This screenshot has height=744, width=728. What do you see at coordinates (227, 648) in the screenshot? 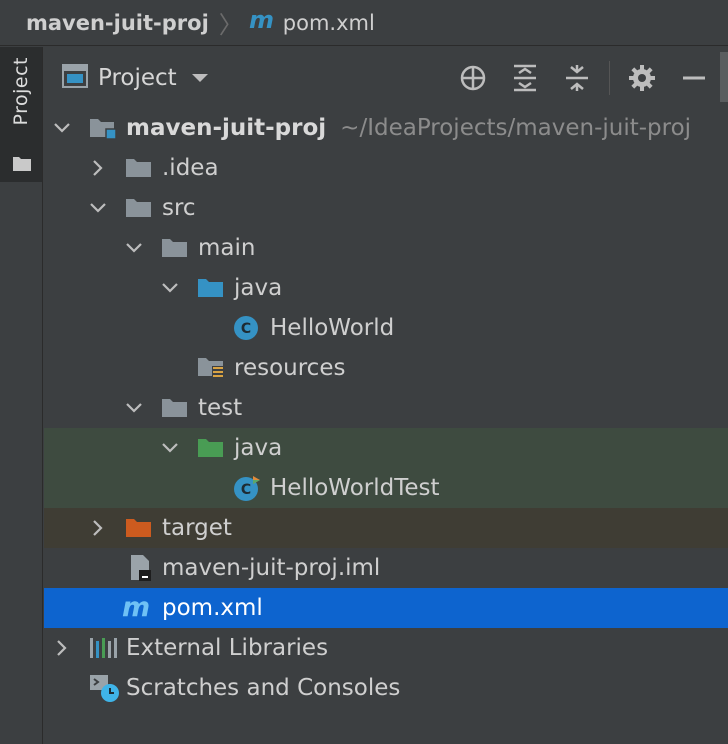
I see `tree-item-label: External Libraries` at bounding box center [227, 648].